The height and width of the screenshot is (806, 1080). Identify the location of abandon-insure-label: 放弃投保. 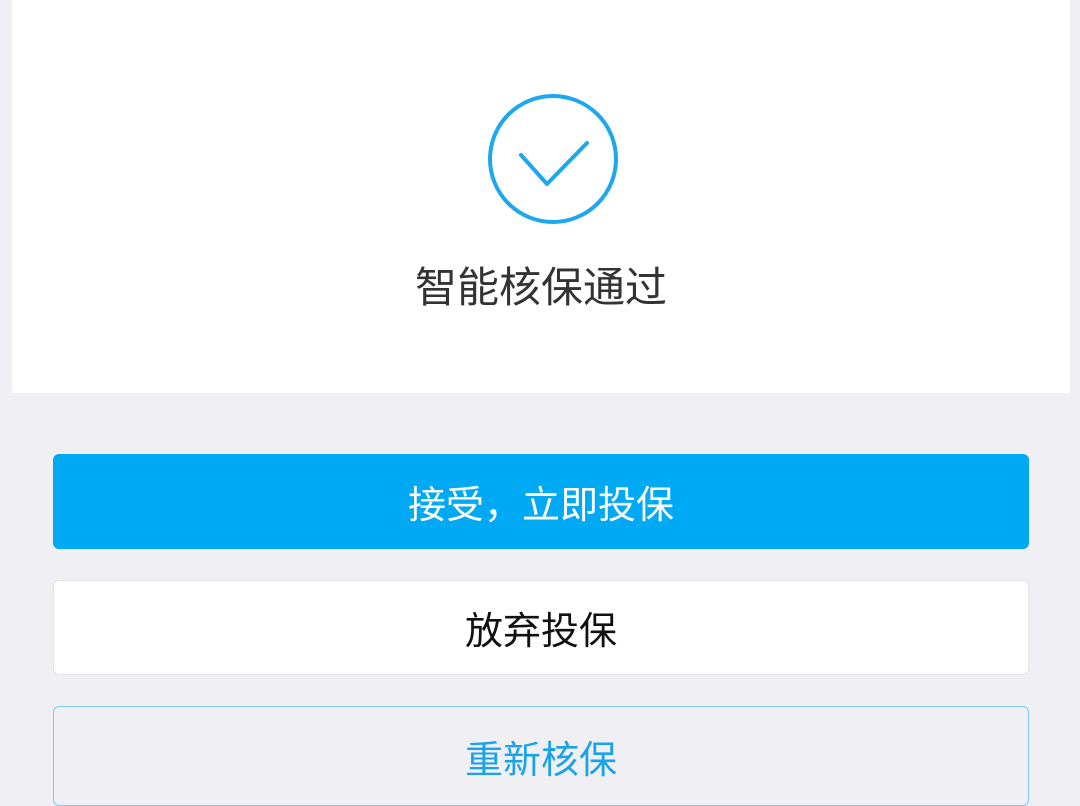
(540, 631).